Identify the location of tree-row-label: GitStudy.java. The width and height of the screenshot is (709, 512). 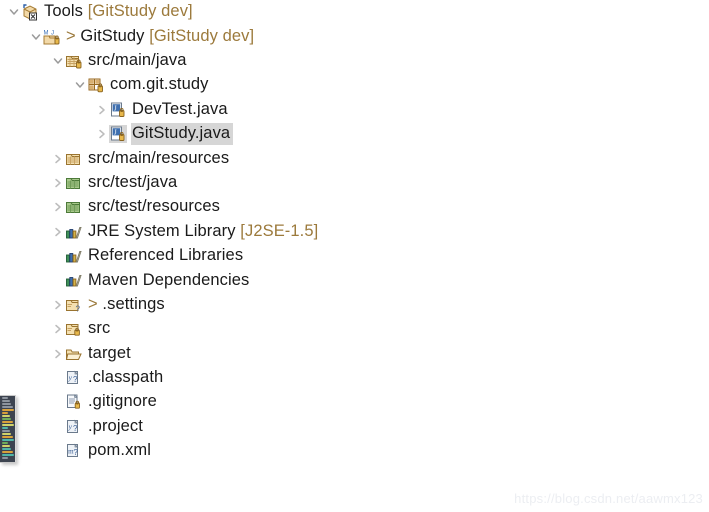
(182, 134).